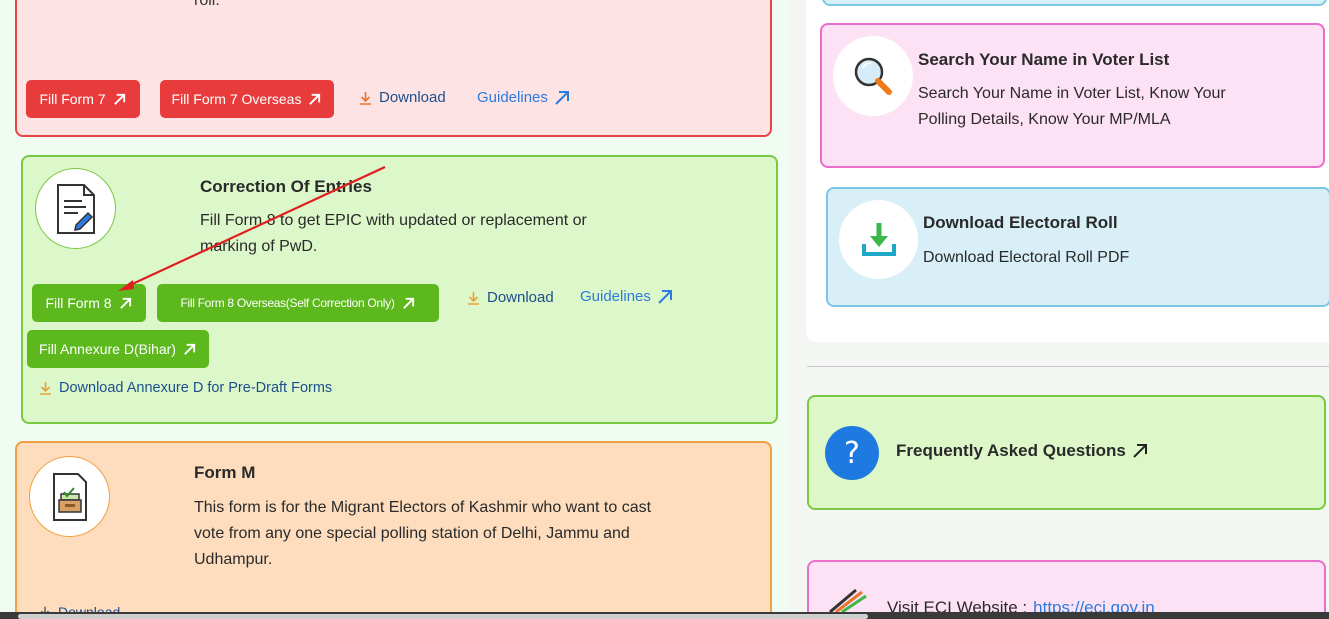 The image size is (1329, 619). I want to click on scrollbar-thumb, so click(443, 616).